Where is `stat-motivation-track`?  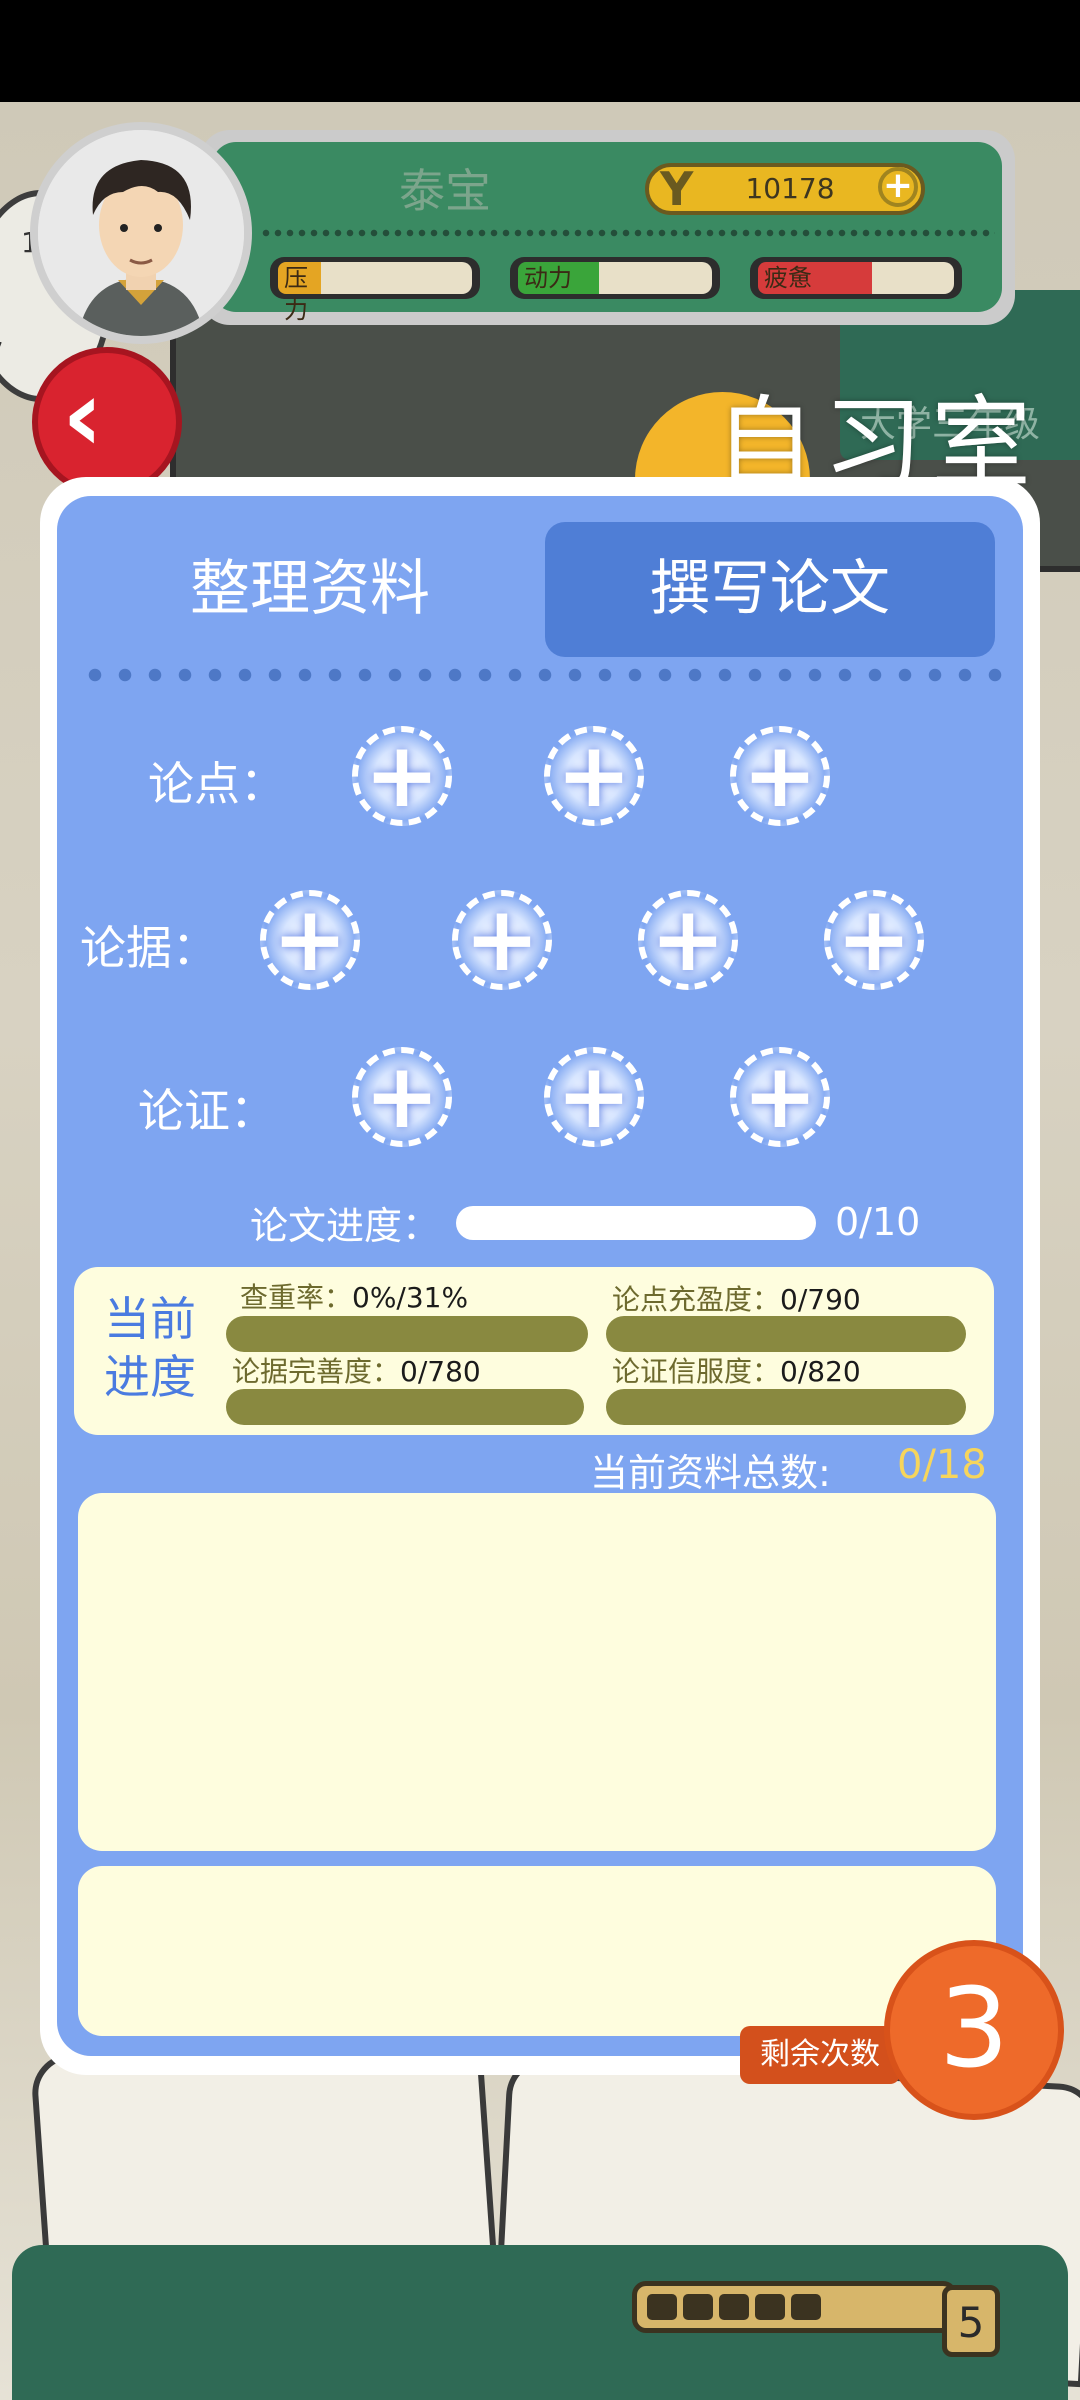 stat-motivation-track is located at coordinates (655, 278).